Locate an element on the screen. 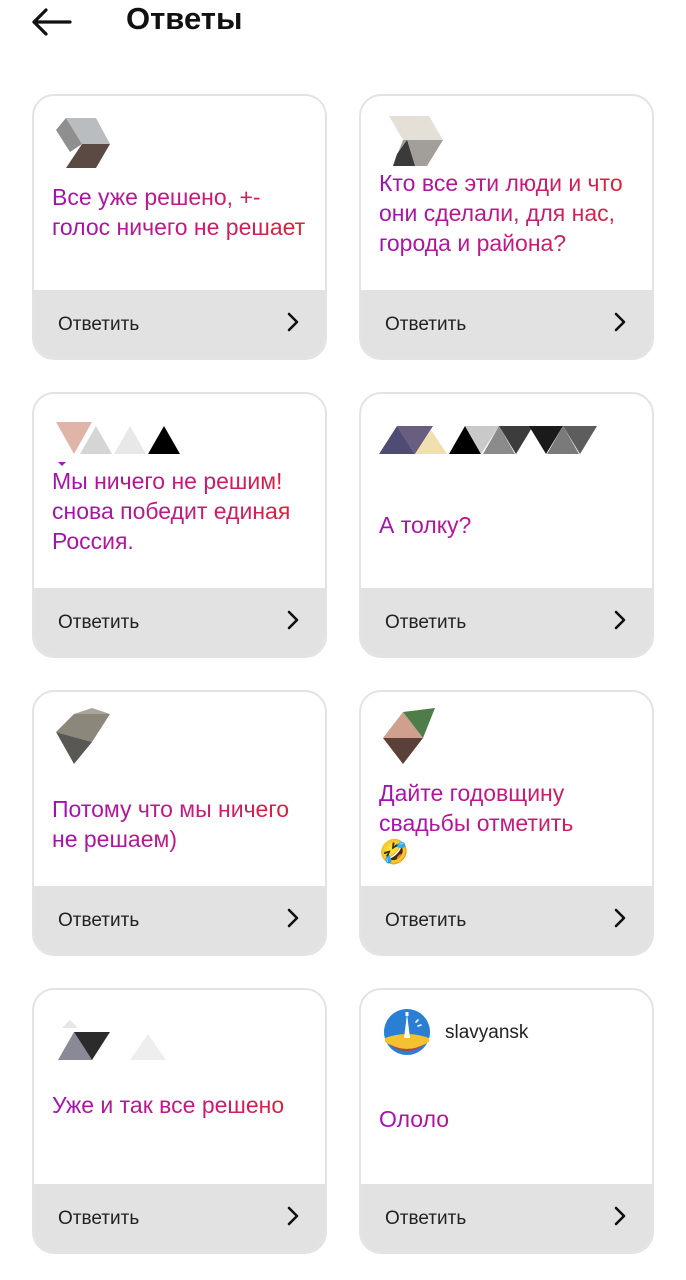 This screenshot has height=1280, width=686. page-title: Ответы is located at coordinates (184, 18).